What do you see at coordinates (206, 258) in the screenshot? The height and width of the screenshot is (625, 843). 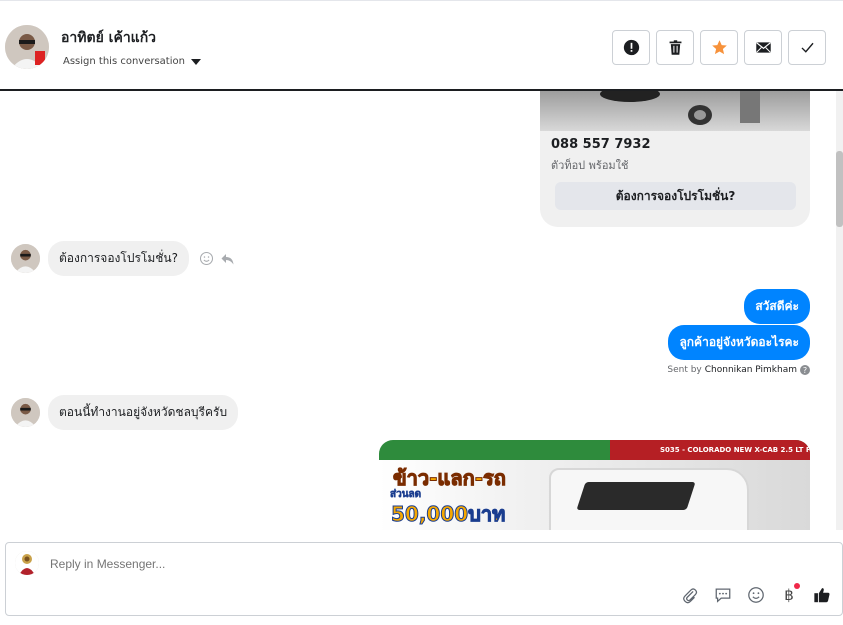 I see `emoji-reaction-icon` at bounding box center [206, 258].